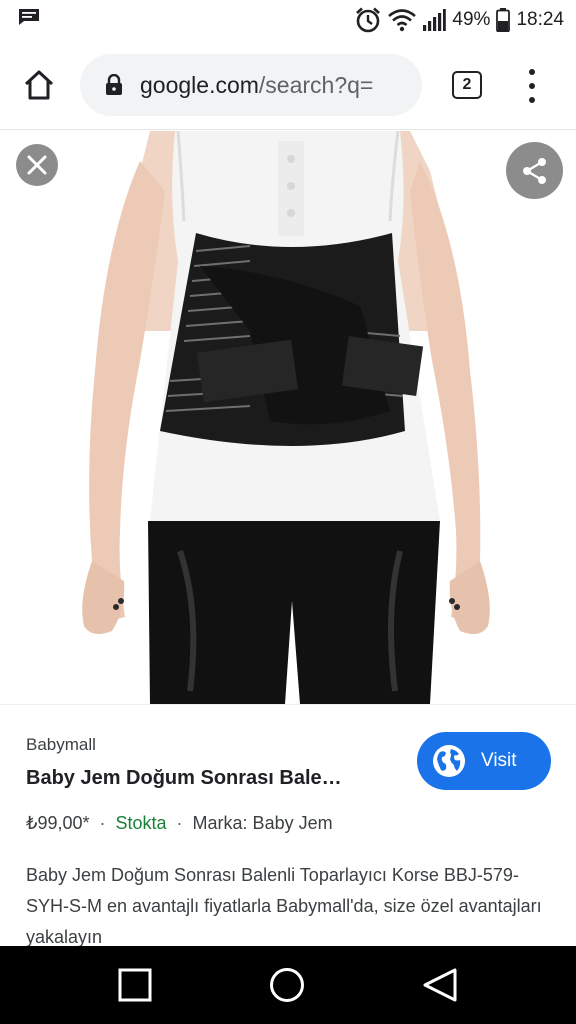  I want to click on tab-count: 2, so click(467, 84).